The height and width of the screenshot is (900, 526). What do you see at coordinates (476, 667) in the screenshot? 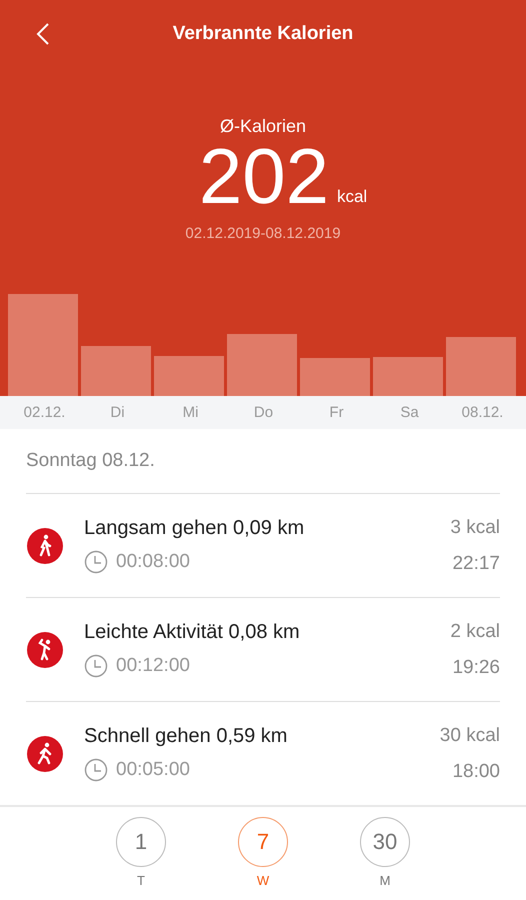
I see `activity-time: 19:26` at bounding box center [476, 667].